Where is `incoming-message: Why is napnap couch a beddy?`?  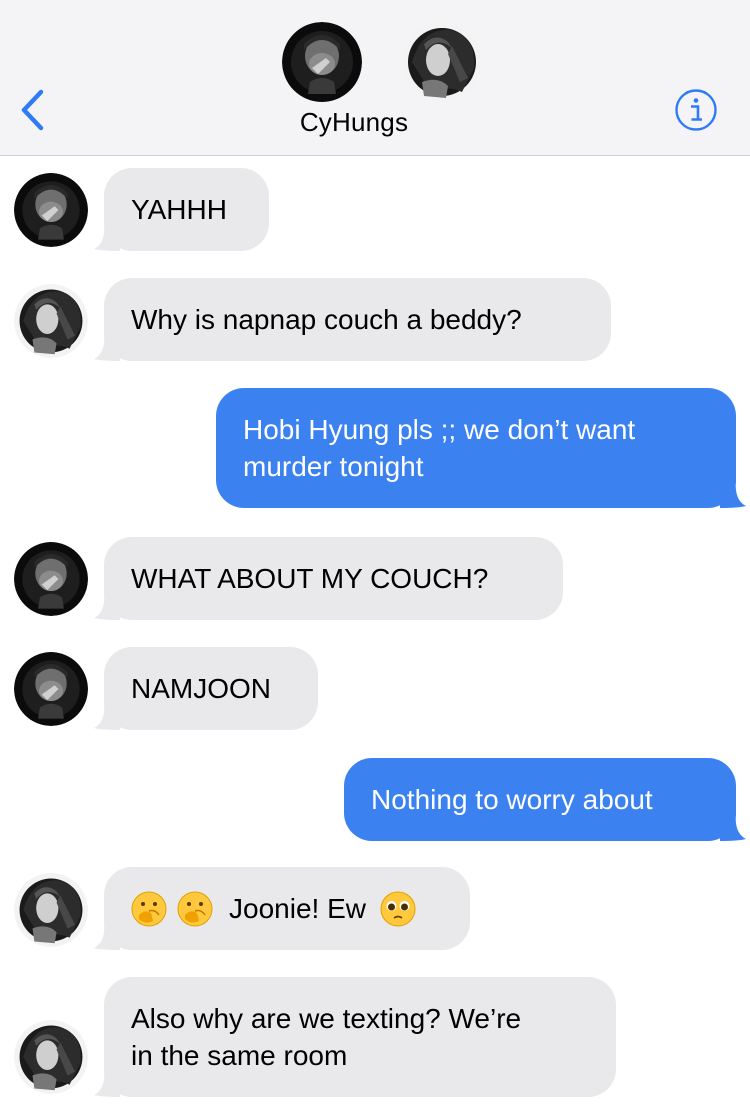 incoming-message: Why is napnap couch a beddy? is located at coordinates (352, 319).